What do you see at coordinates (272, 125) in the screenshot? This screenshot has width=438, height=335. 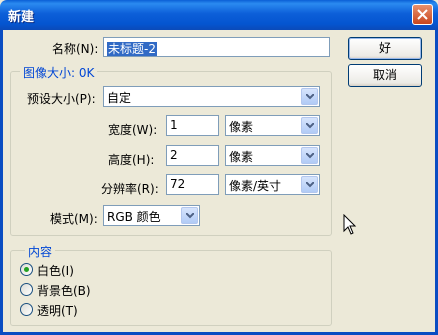 I see `width-unit-select: 像素` at bounding box center [272, 125].